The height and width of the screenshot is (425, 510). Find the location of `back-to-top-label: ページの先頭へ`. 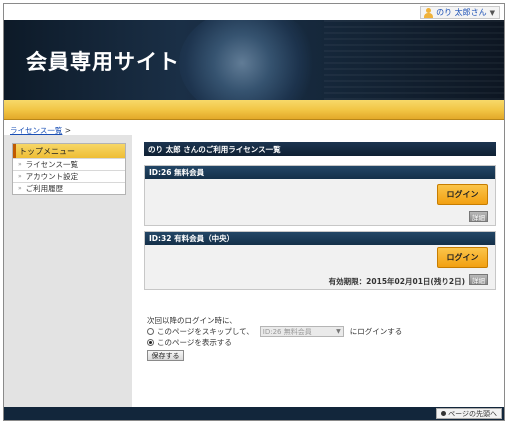

back-to-top-label: ページの先頭へ is located at coordinates (472, 413).